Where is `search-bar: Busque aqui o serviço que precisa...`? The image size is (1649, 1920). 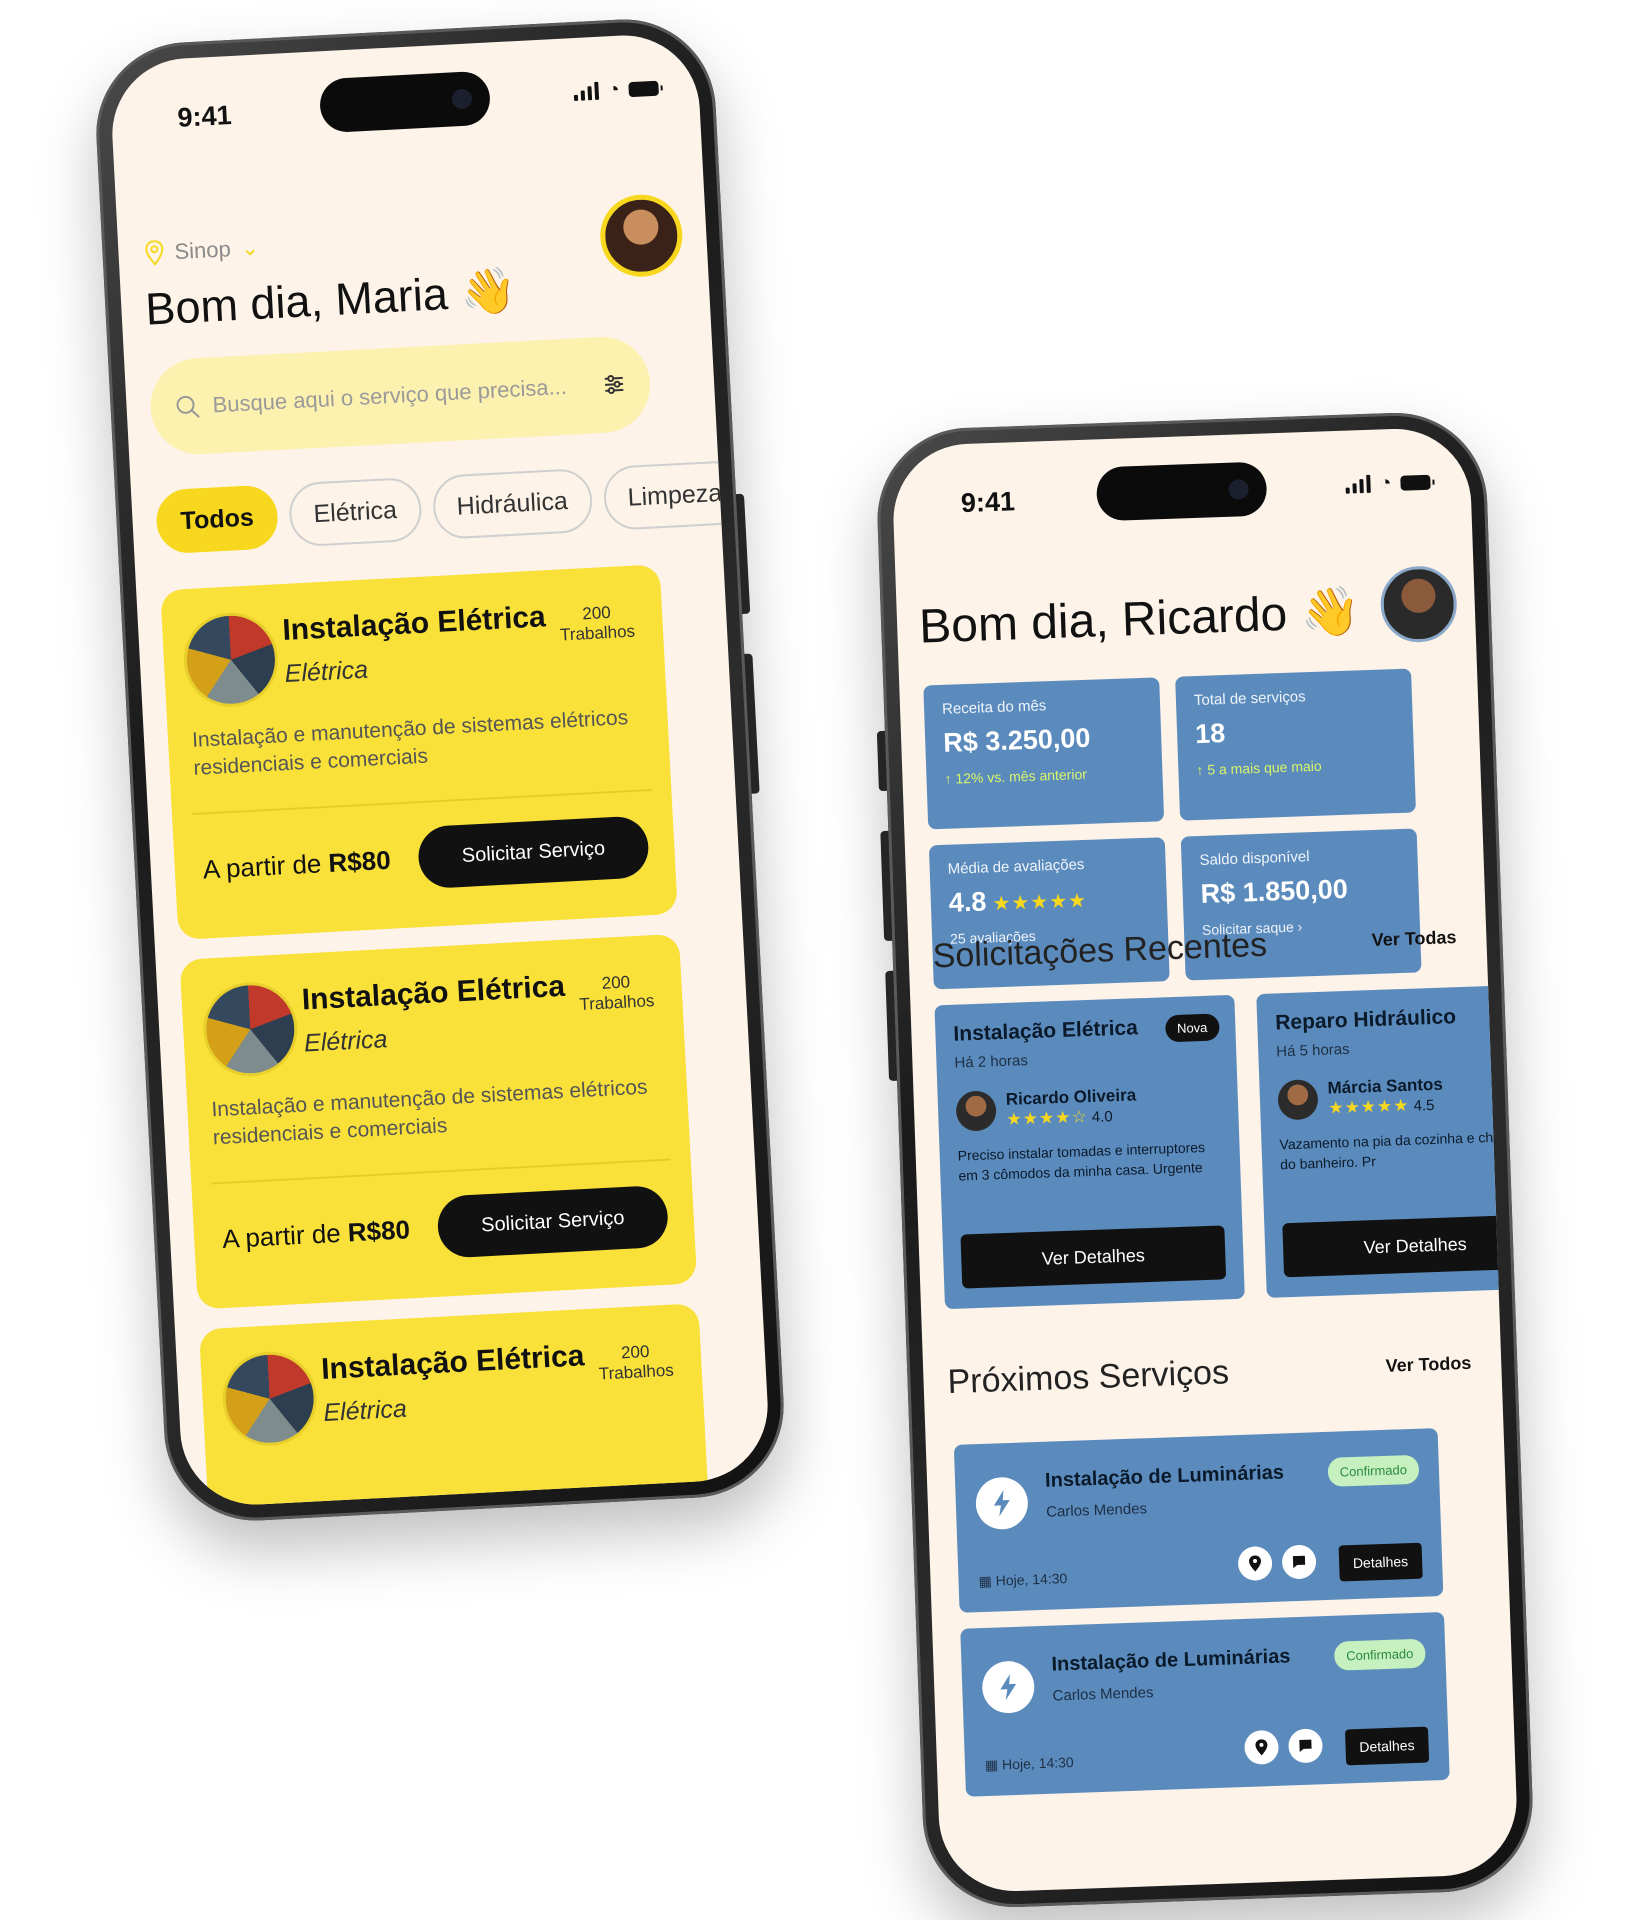 search-bar: Busque aqui o serviço que precisa... is located at coordinates (400, 395).